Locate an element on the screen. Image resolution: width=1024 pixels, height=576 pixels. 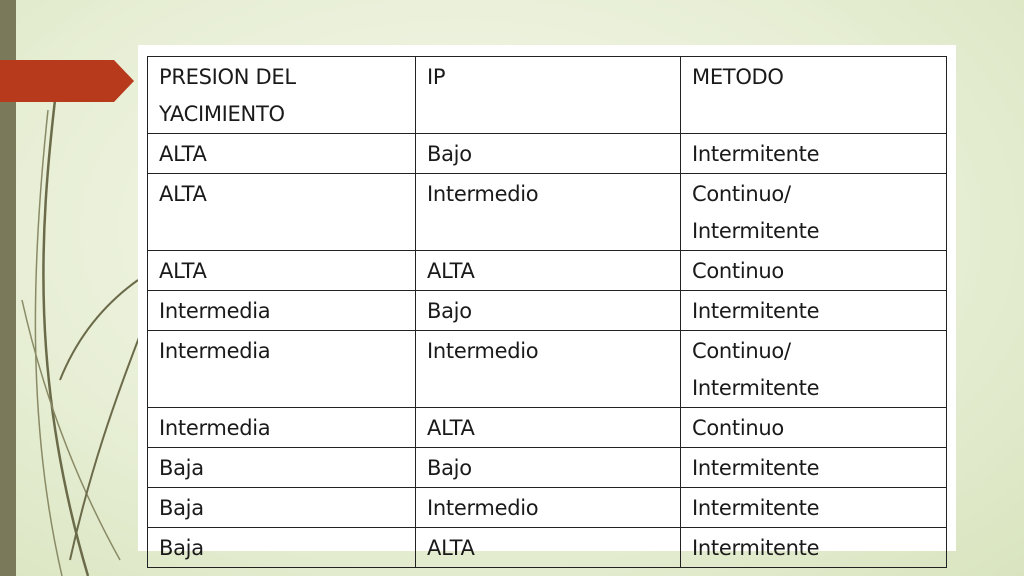
header-row: PRESION DEL YACIMIENTO IP METODO is located at coordinates (547, 95).